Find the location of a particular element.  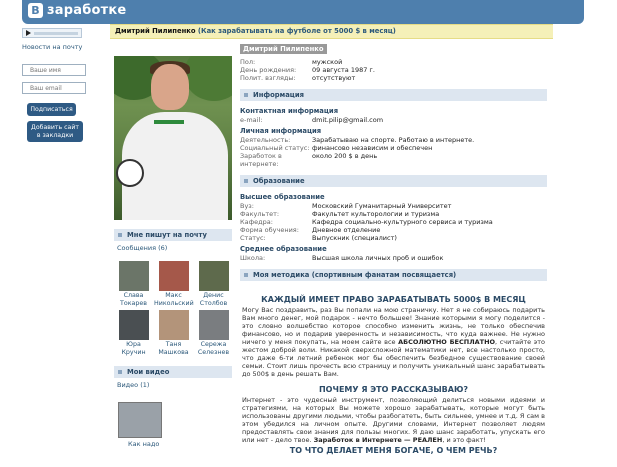

friend-item: Слава Токарев is located at coordinates (133, 284).